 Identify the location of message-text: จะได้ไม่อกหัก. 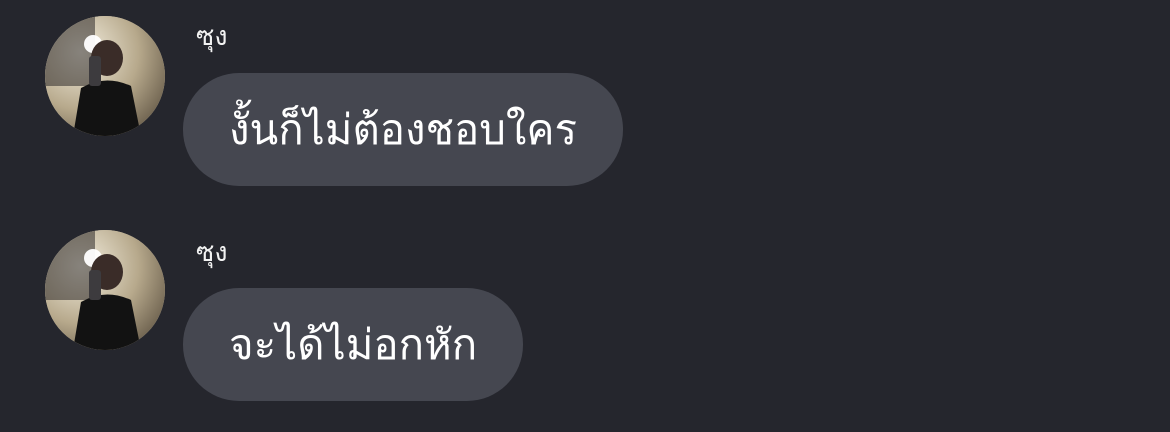
(353, 344).